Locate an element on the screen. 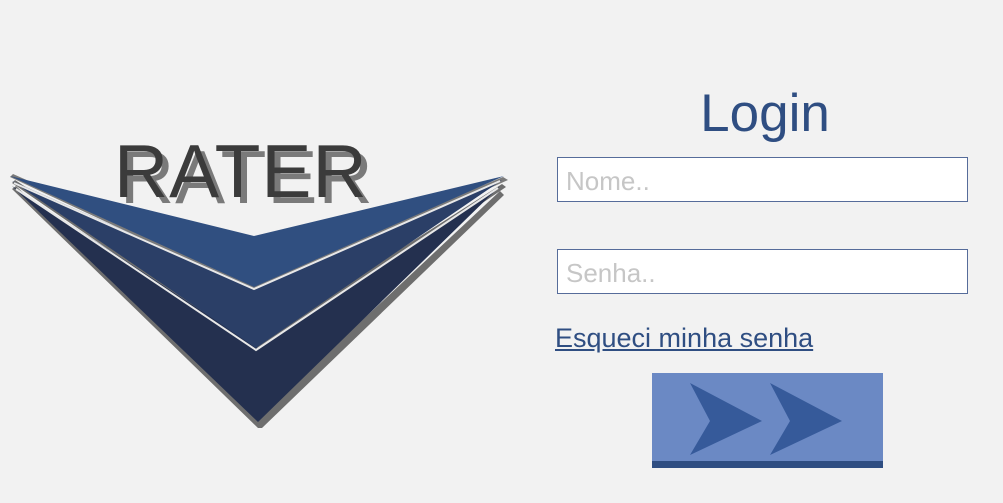  login-title: Login is located at coordinates (765, 113).